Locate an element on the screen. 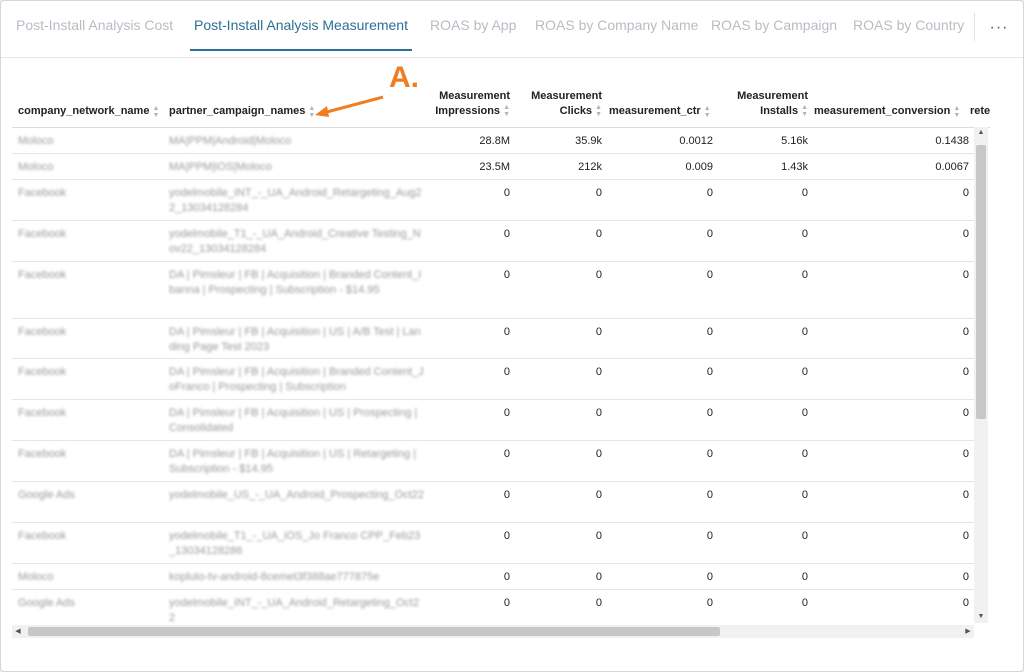  column-header-label: company_network_name is located at coordinates (84, 111).